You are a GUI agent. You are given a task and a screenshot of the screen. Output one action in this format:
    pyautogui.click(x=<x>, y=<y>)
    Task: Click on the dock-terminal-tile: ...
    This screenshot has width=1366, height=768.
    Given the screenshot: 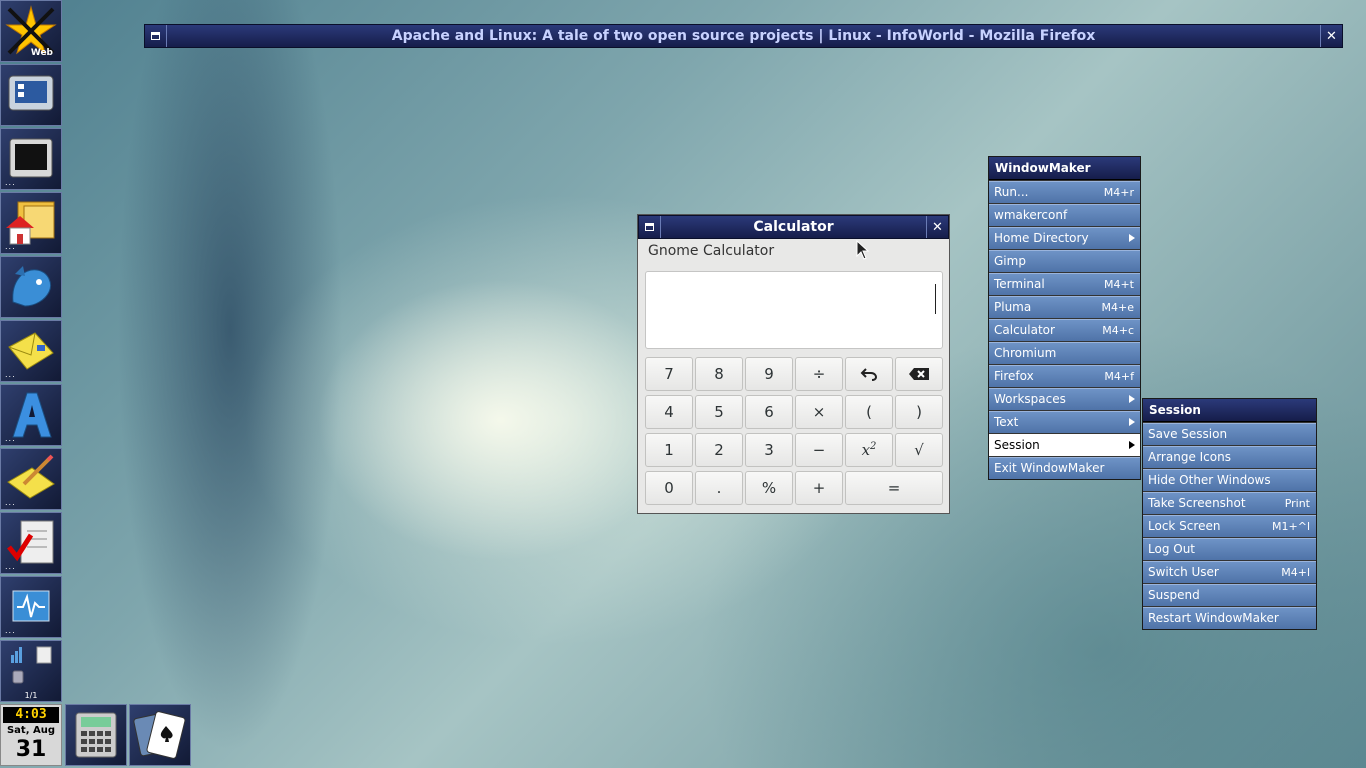 What is the action you would take?
    pyautogui.click(x=31, y=159)
    